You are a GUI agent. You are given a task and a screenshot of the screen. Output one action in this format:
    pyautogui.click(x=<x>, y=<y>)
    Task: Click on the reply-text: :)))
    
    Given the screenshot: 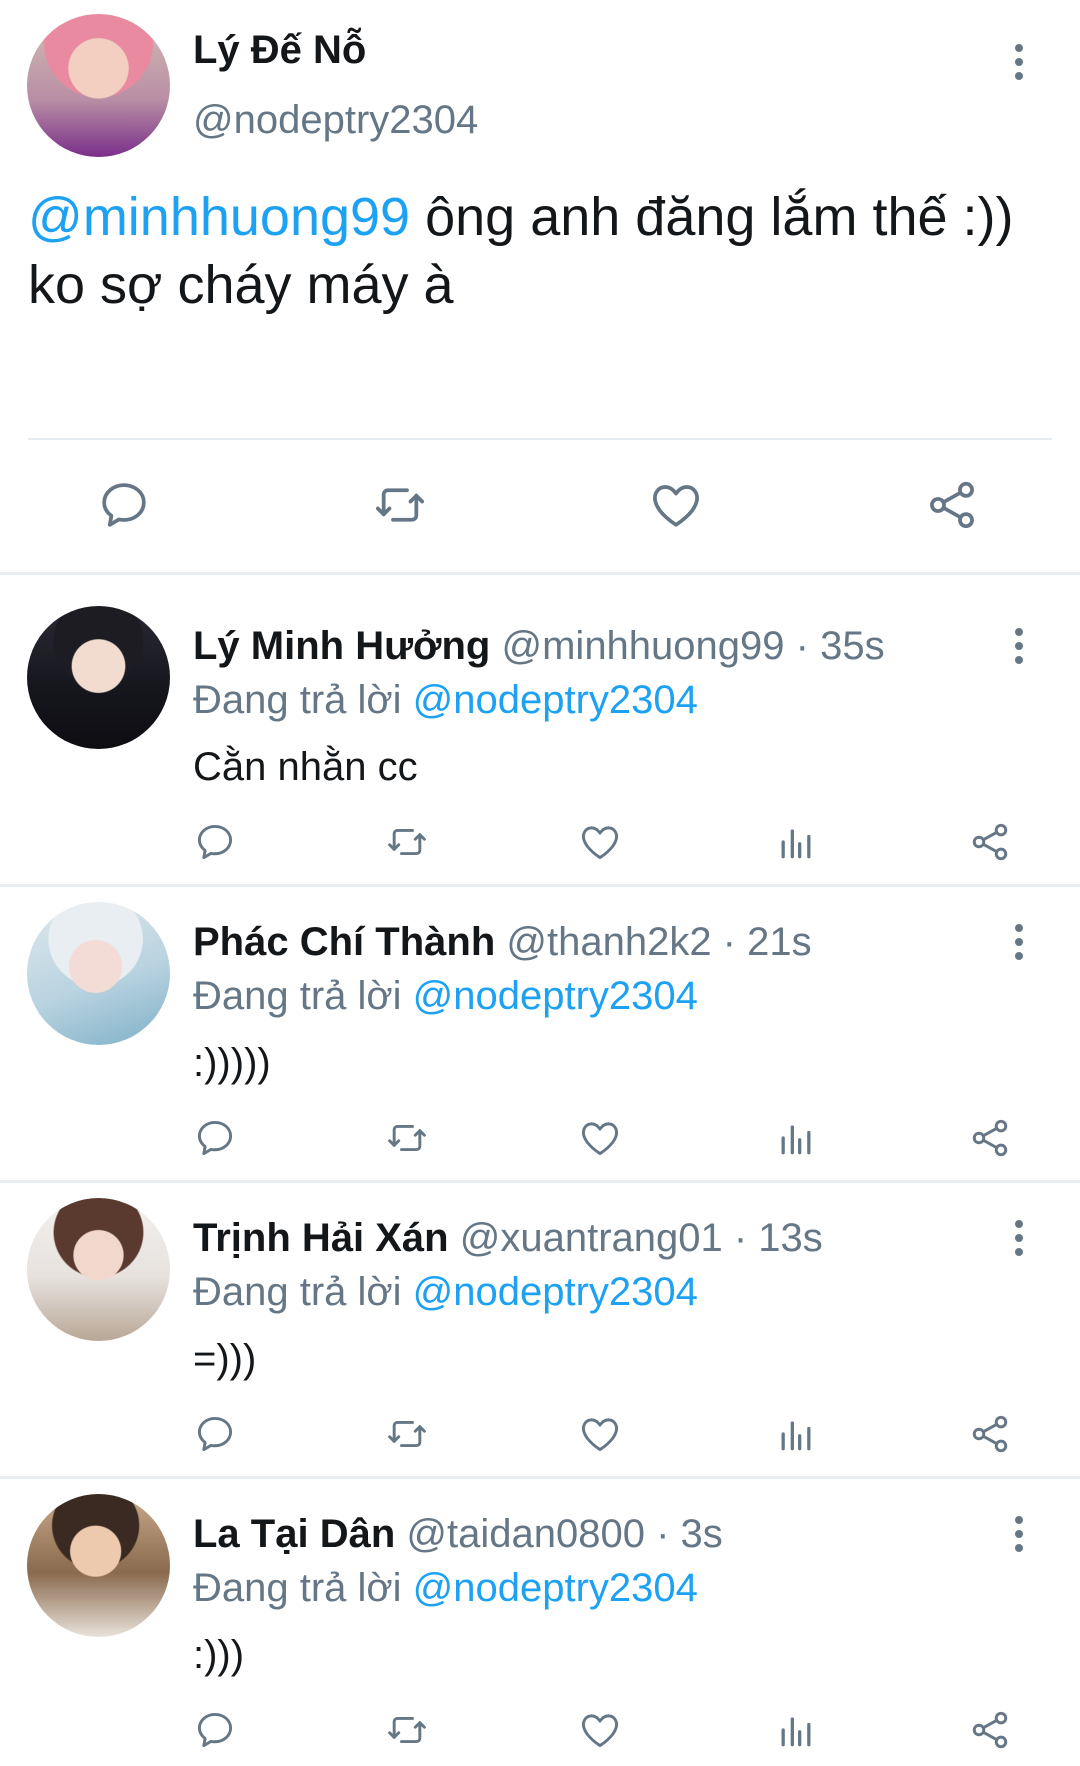 What is the action you would take?
    pyautogui.click(x=219, y=1655)
    